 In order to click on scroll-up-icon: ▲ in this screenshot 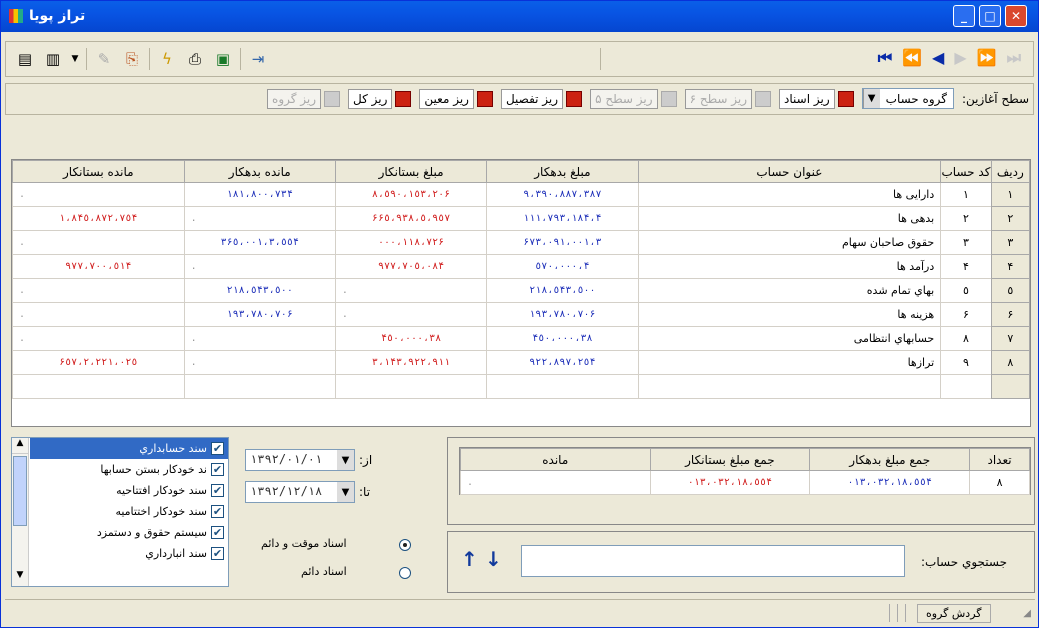, I will do `click(20, 446)`.